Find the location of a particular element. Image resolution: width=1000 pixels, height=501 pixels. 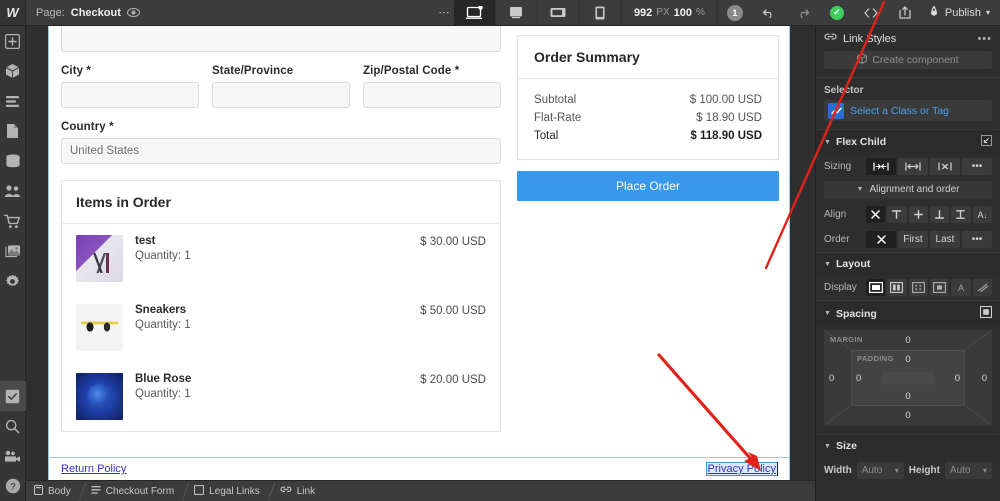

mobile-portrait-icon is located at coordinates (601, 12).